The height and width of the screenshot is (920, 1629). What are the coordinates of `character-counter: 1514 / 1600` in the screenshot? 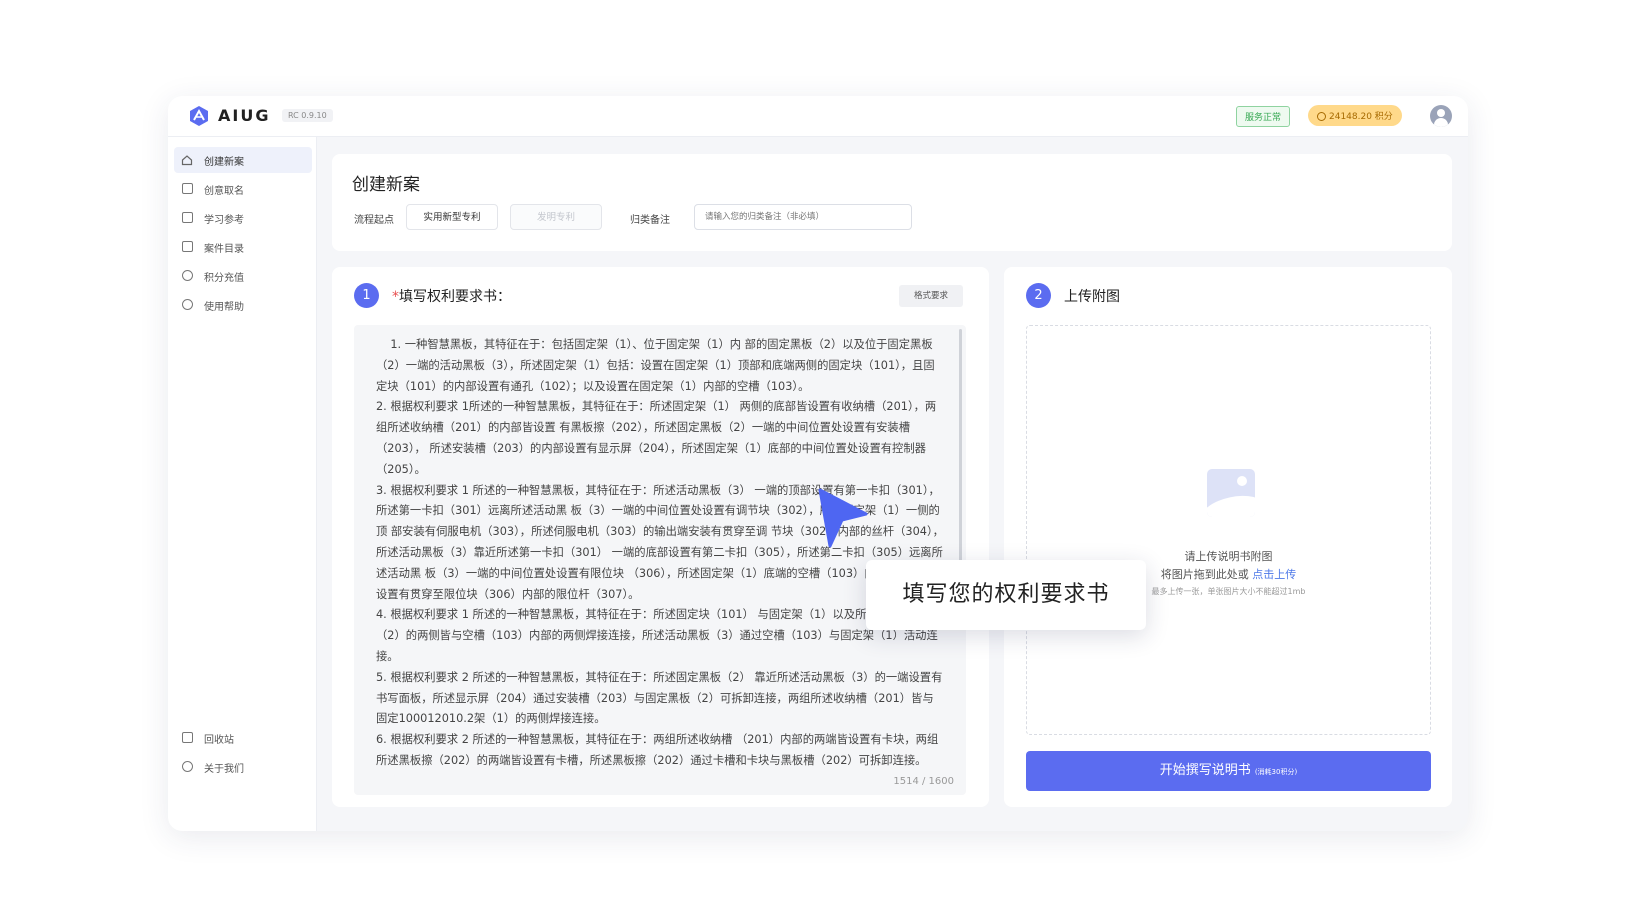 It's located at (923, 781).